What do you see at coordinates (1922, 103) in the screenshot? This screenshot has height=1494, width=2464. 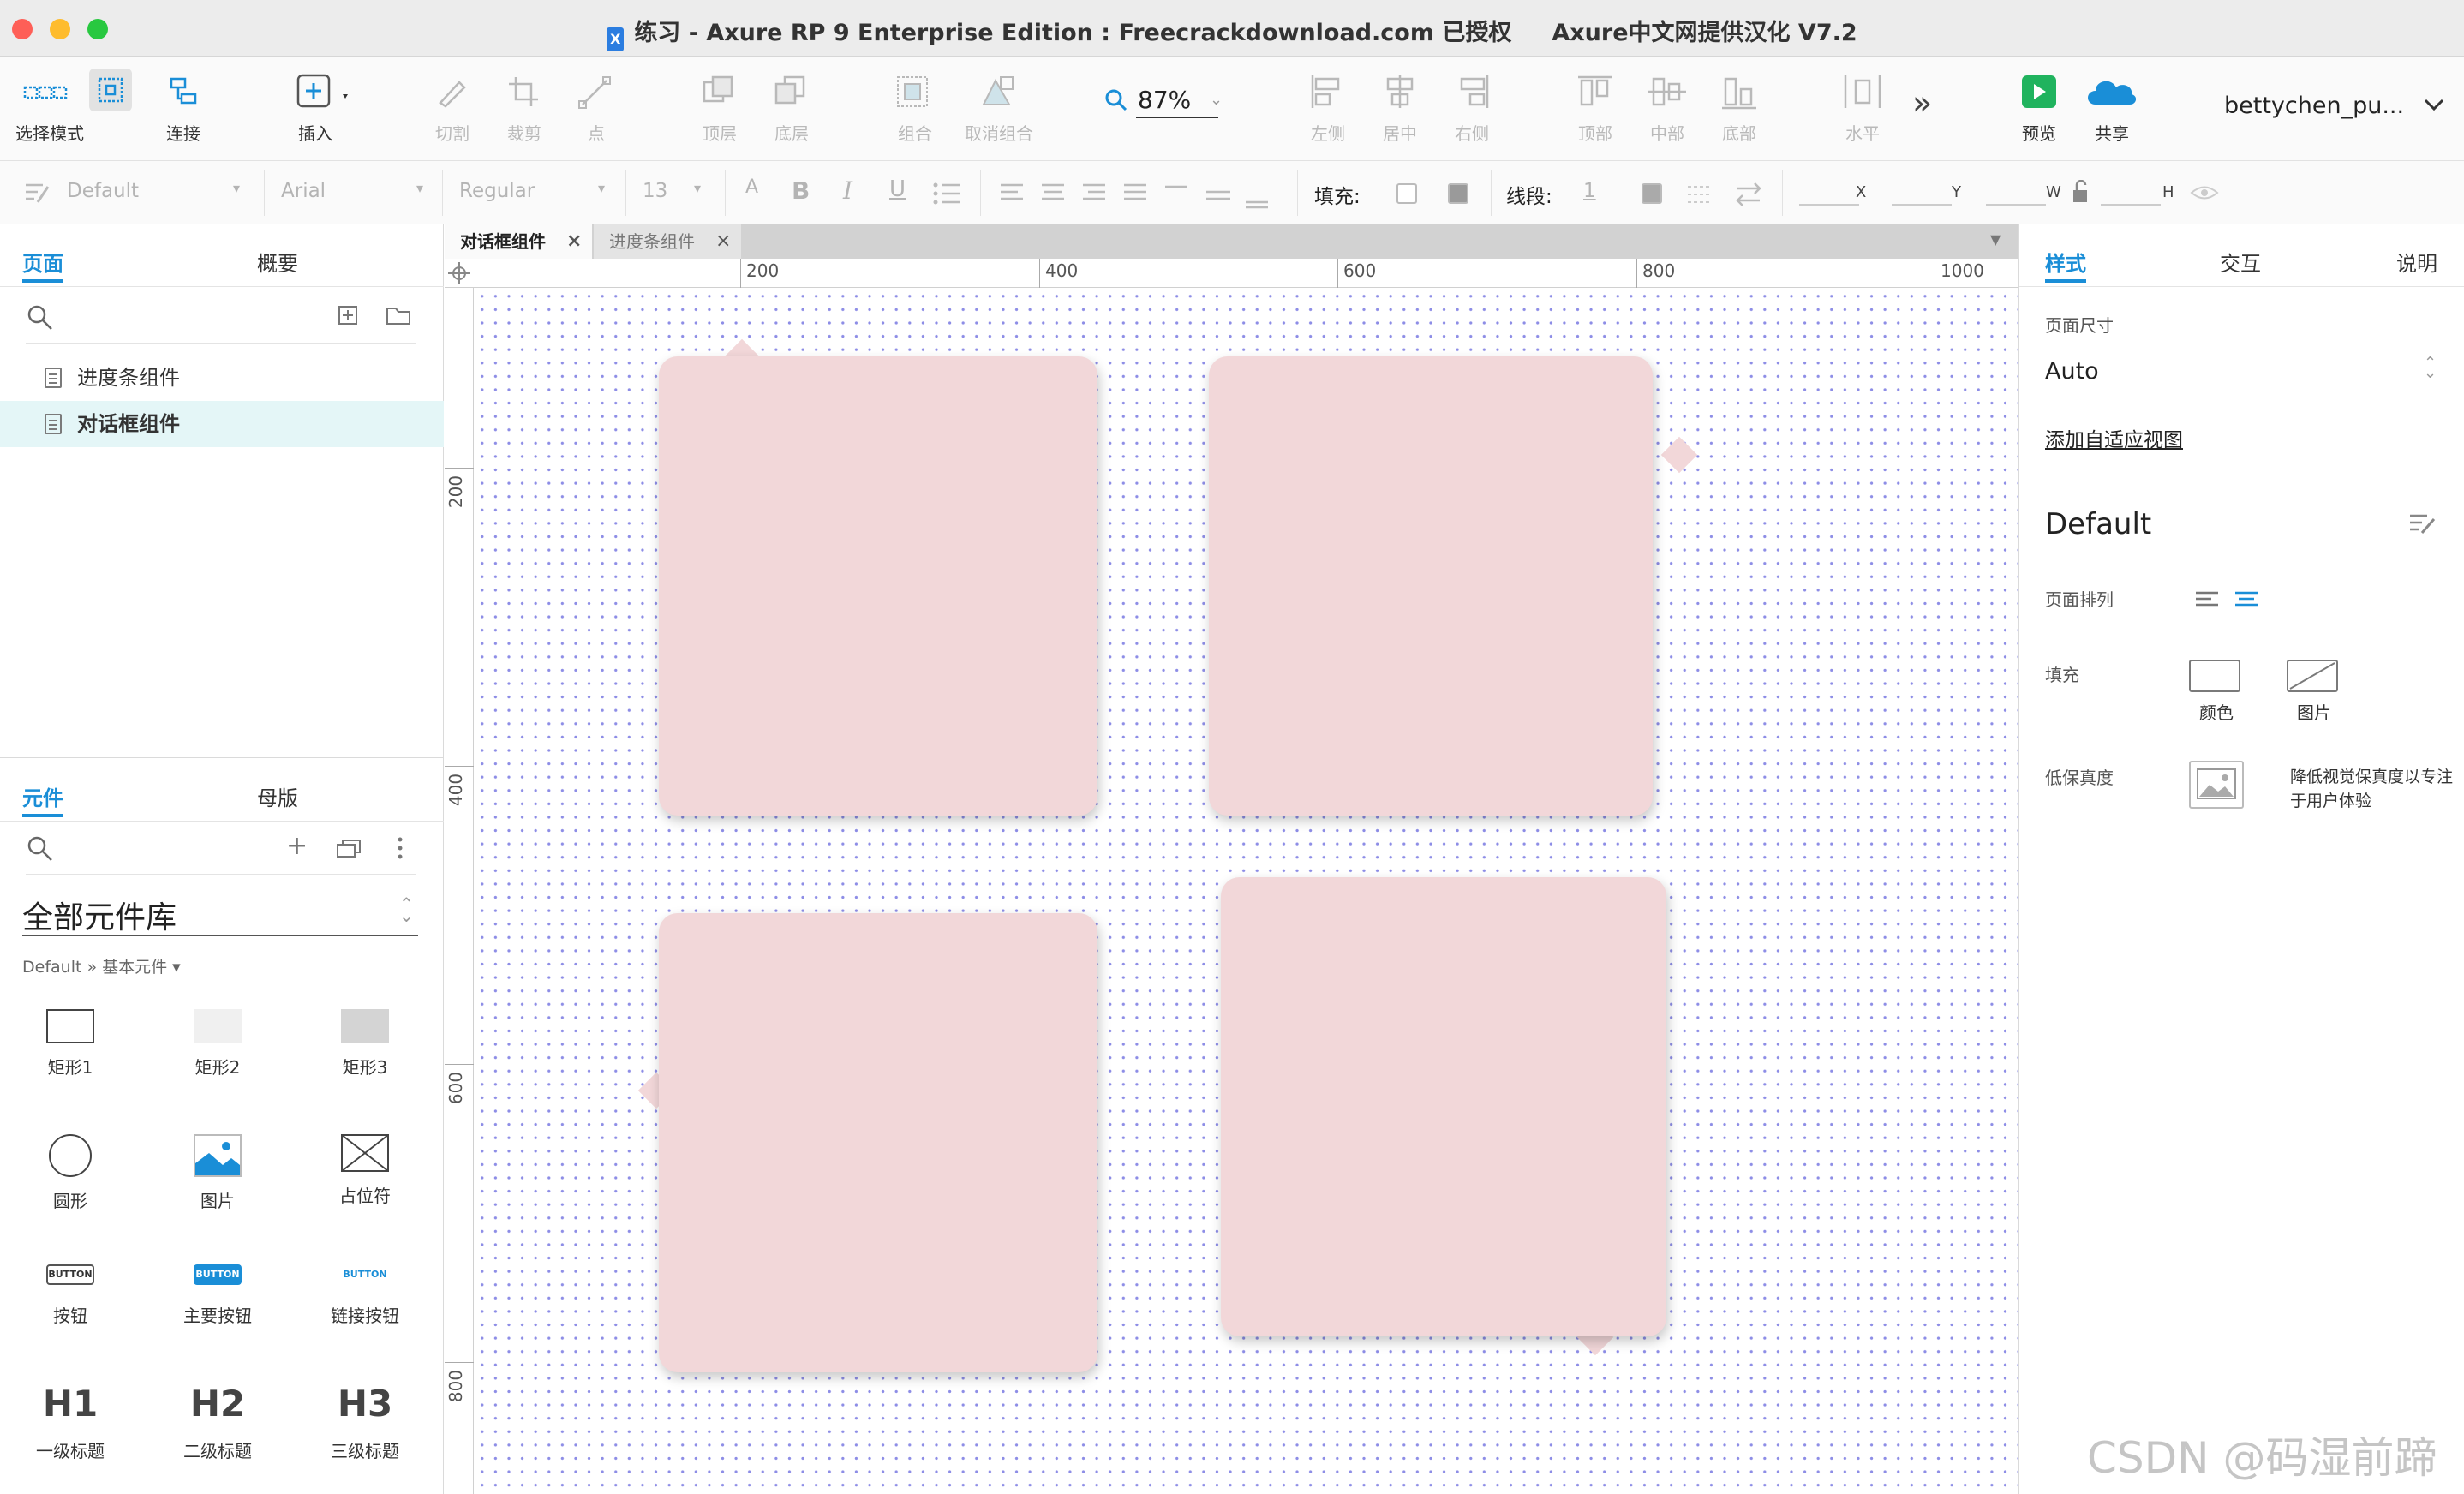 I see `more-tools-chevron-icon: »` at bounding box center [1922, 103].